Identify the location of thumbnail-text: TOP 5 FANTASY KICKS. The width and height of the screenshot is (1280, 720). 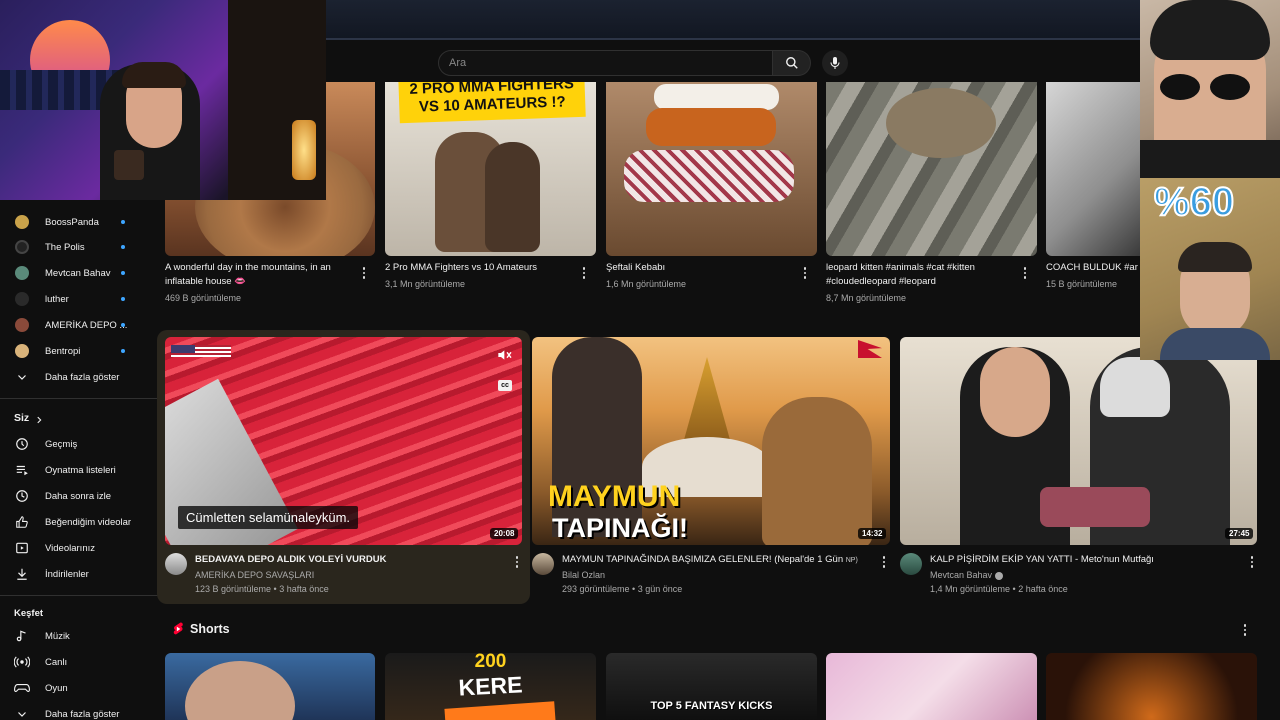
(711, 706).